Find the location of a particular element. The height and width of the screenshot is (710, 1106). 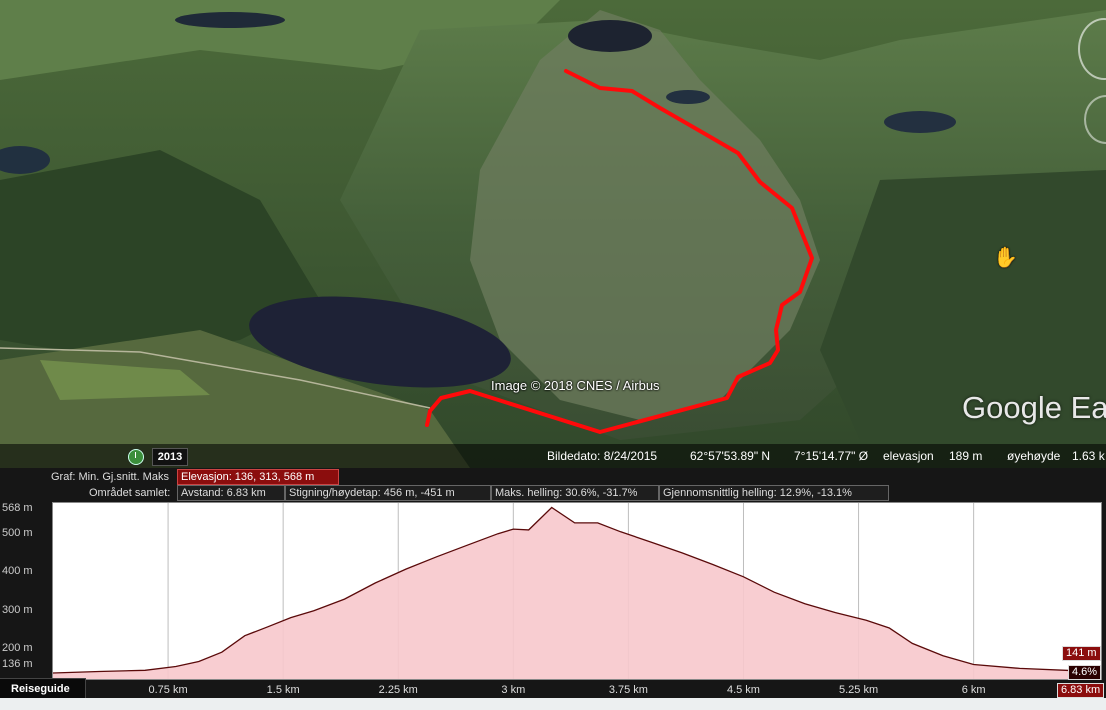

imagery-date: Bildedato: 8/24/2015 is located at coordinates (602, 456).